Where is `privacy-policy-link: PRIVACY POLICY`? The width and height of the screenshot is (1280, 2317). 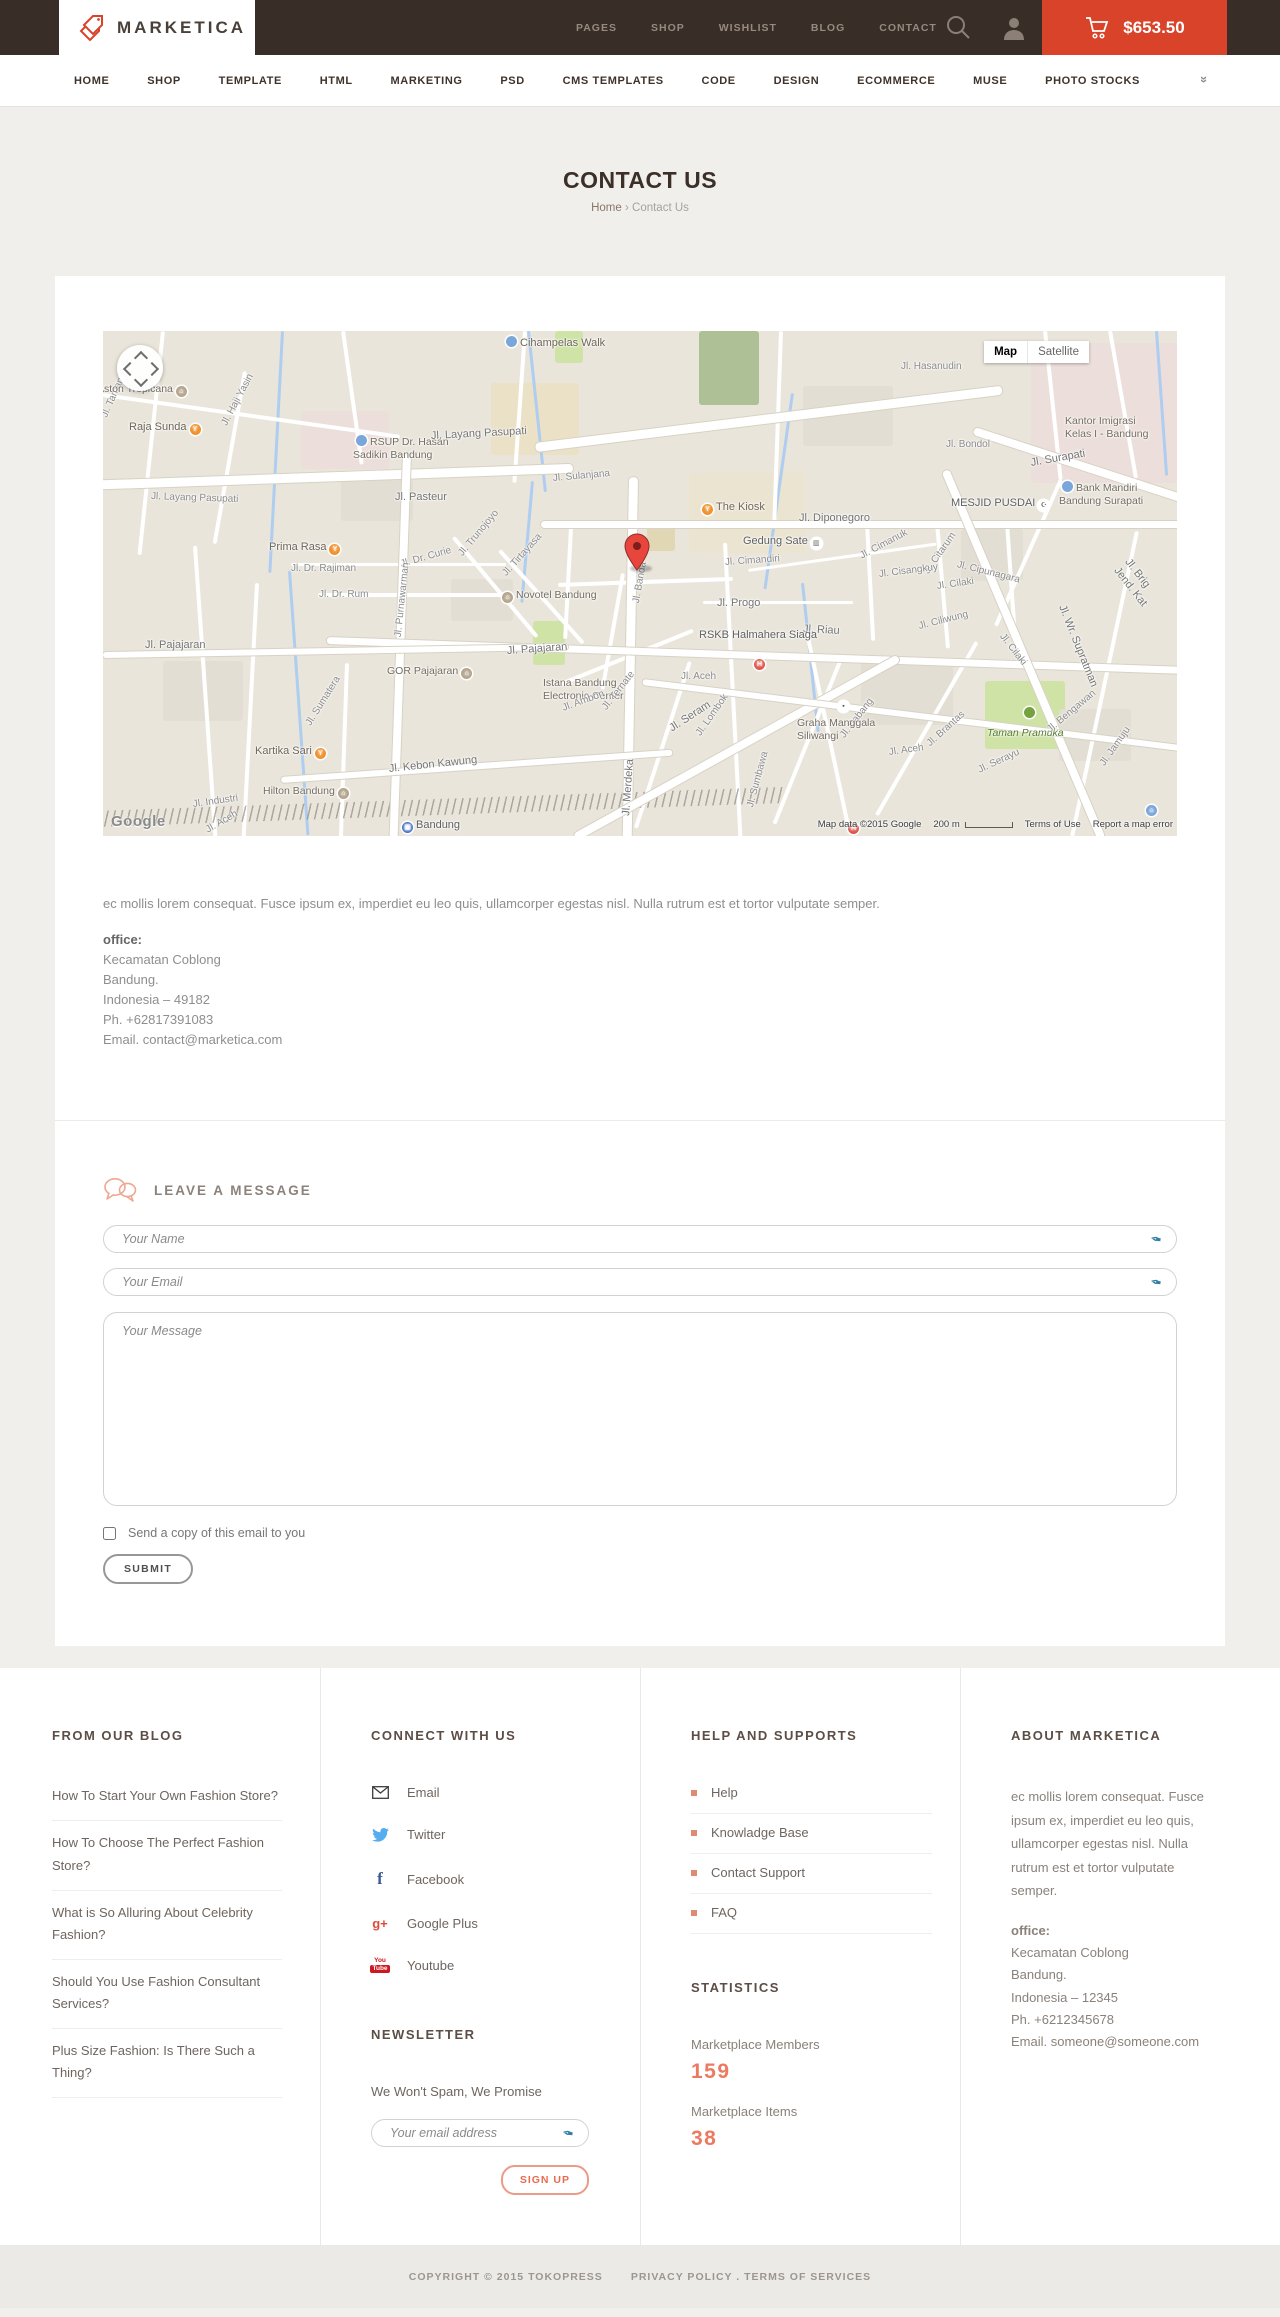 privacy-policy-link: PRIVACY POLICY is located at coordinates (682, 2277).